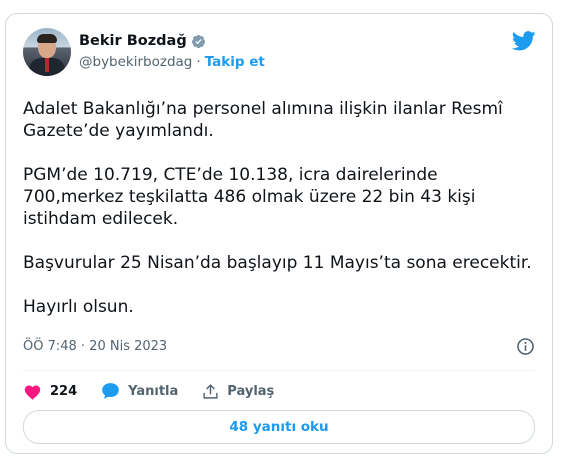 This screenshot has height=467, width=564. Describe the element at coordinates (133, 41) in the screenshot. I see `author-name: Bekir Bozdağ` at that location.